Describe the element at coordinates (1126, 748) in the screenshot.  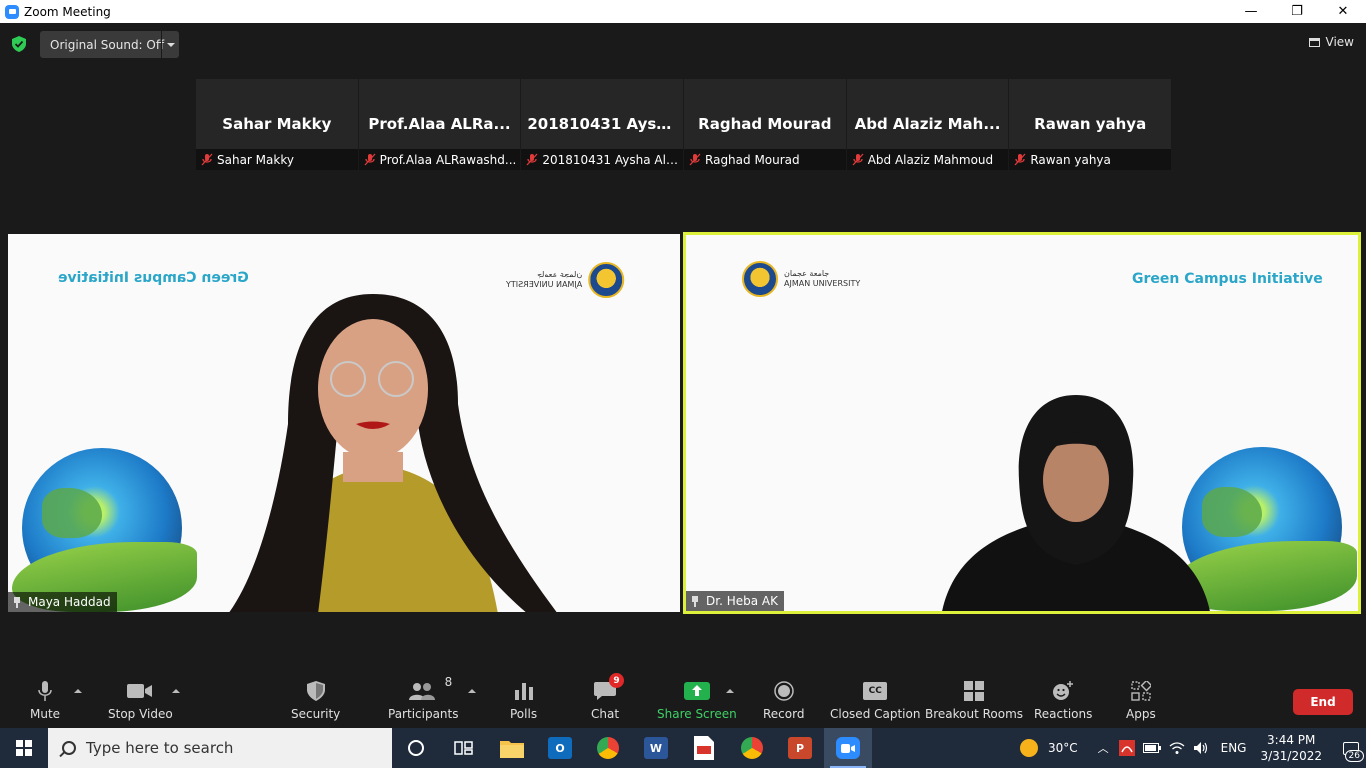
I see `acrobat-tray-icon` at that location.